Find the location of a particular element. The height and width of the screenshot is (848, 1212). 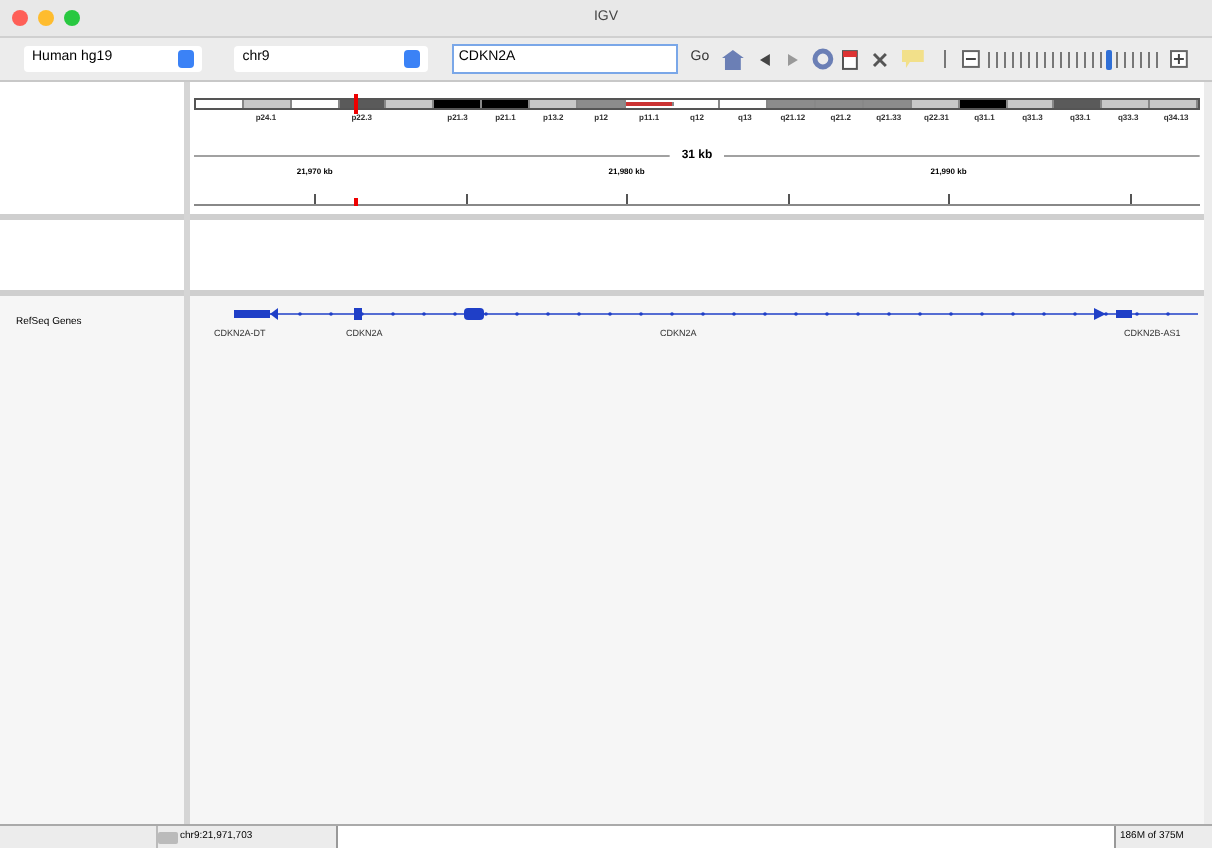

back-icon is located at coordinates (765, 59).